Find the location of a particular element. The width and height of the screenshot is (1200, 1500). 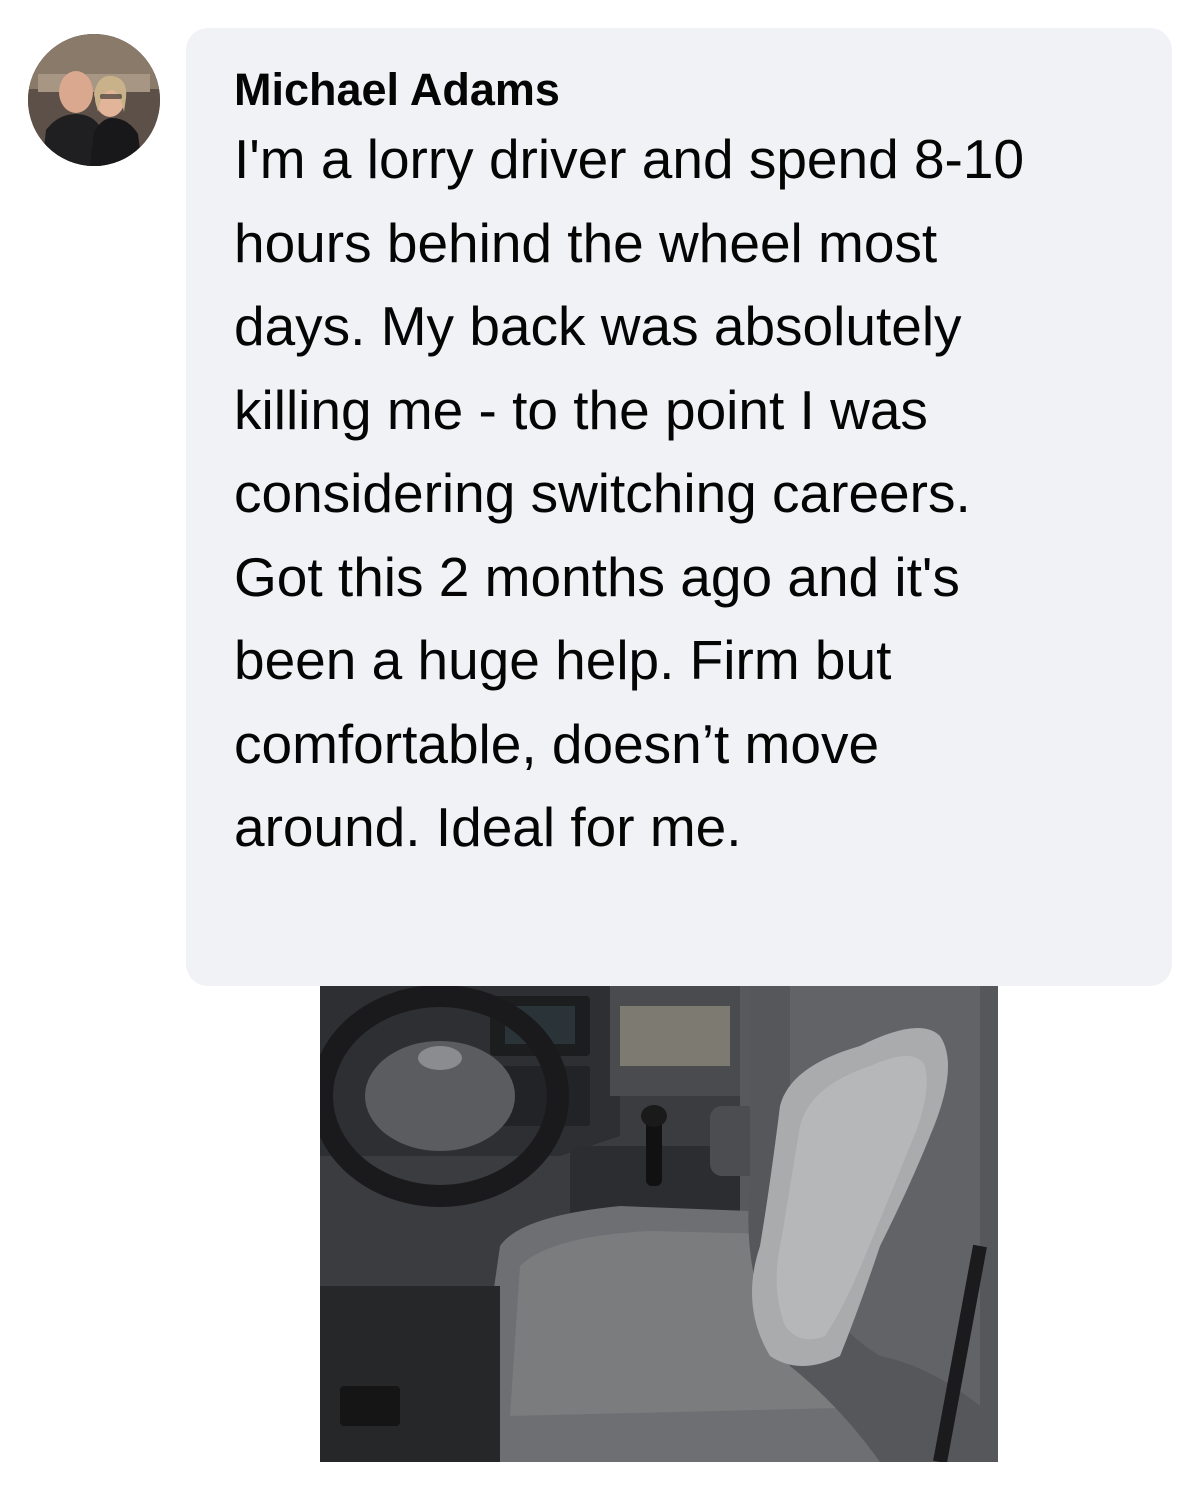

comment-author-name: Michael Adams is located at coordinates (683, 90).